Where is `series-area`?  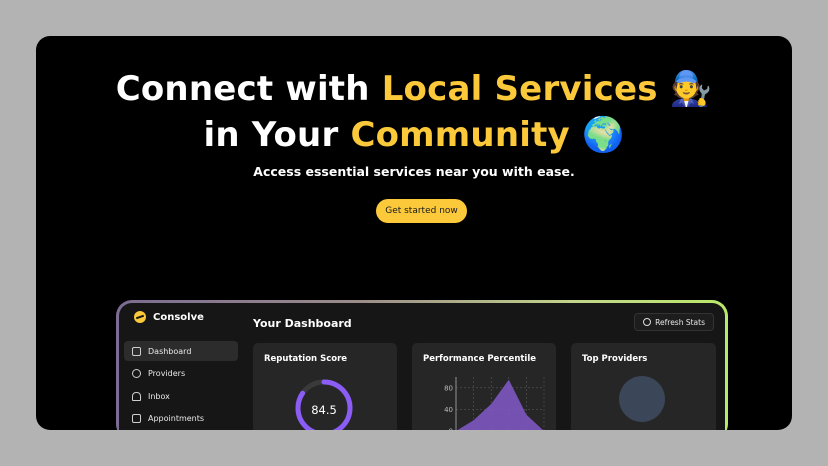 series-area is located at coordinates (500, 404).